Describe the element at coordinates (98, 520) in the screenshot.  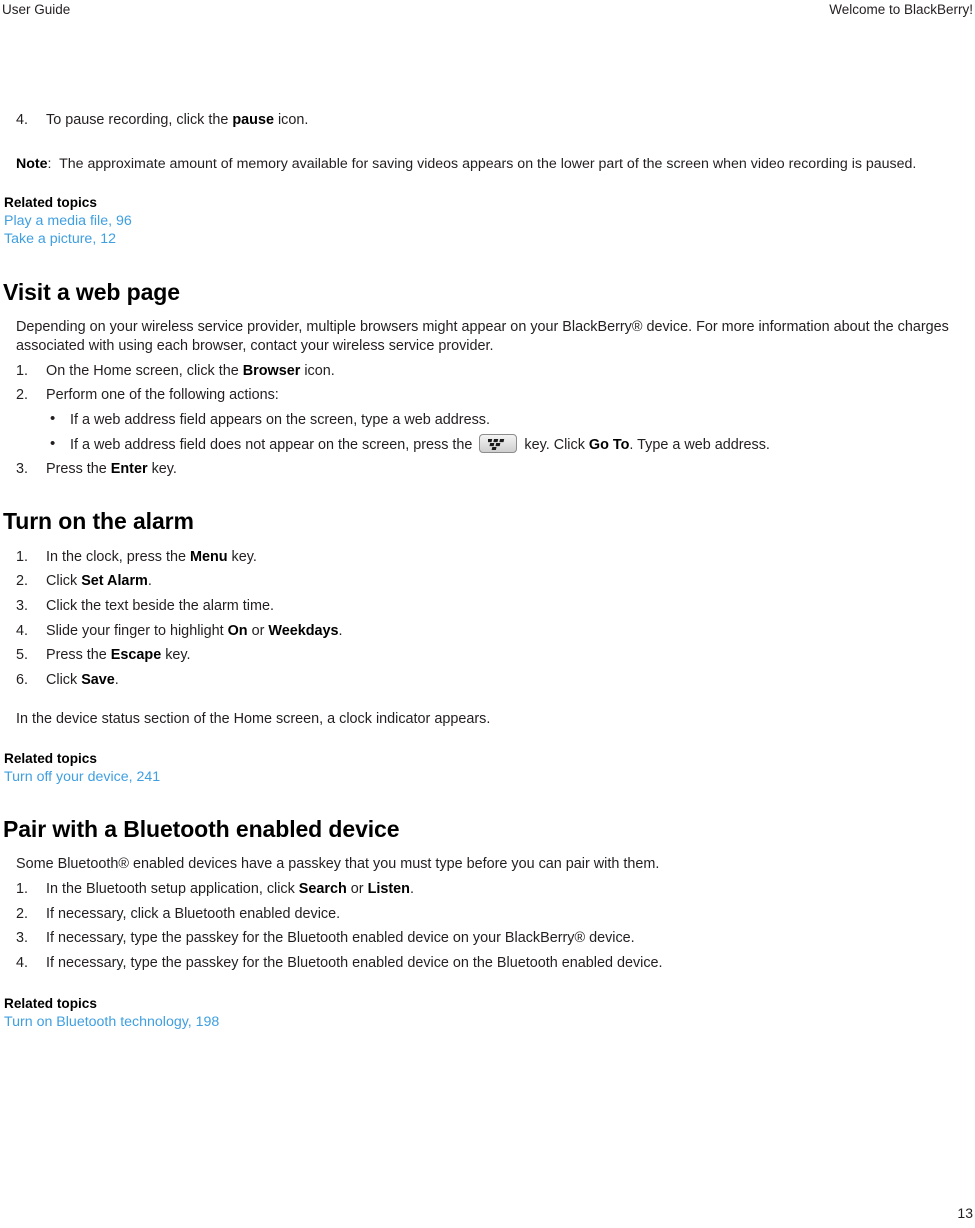
I see `section-heading-turn-on-the-alarm: Turn on the alarm` at that location.